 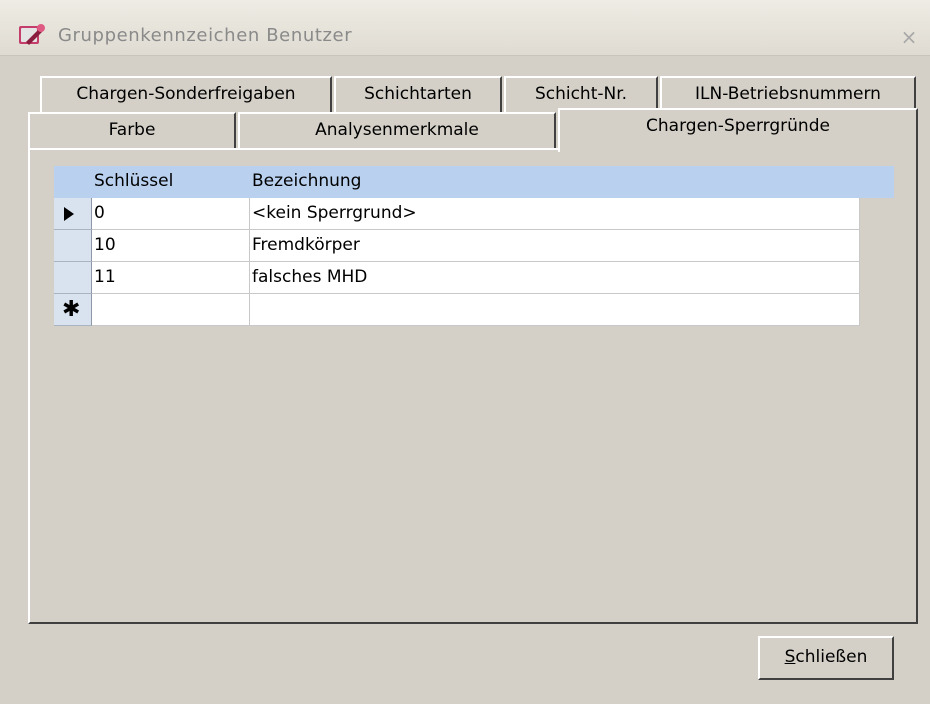 What do you see at coordinates (69, 214) in the screenshot?
I see `current-row-arrow-icon` at bounding box center [69, 214].